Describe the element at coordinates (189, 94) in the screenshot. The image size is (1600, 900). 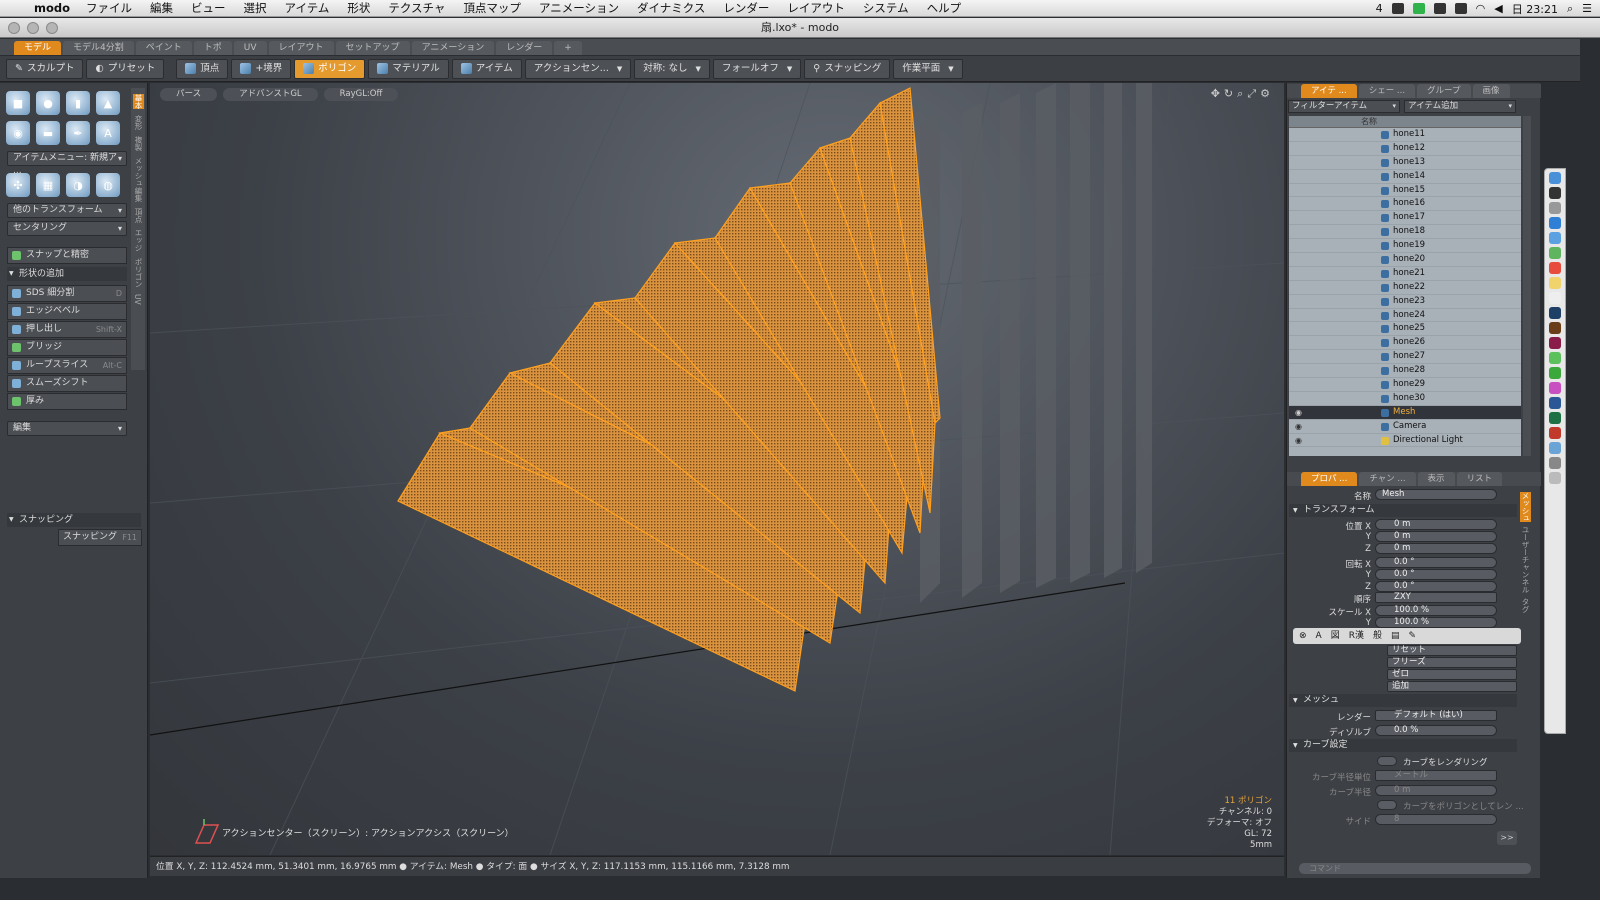
I see `viewport-perspective-tab: パース` at that location.